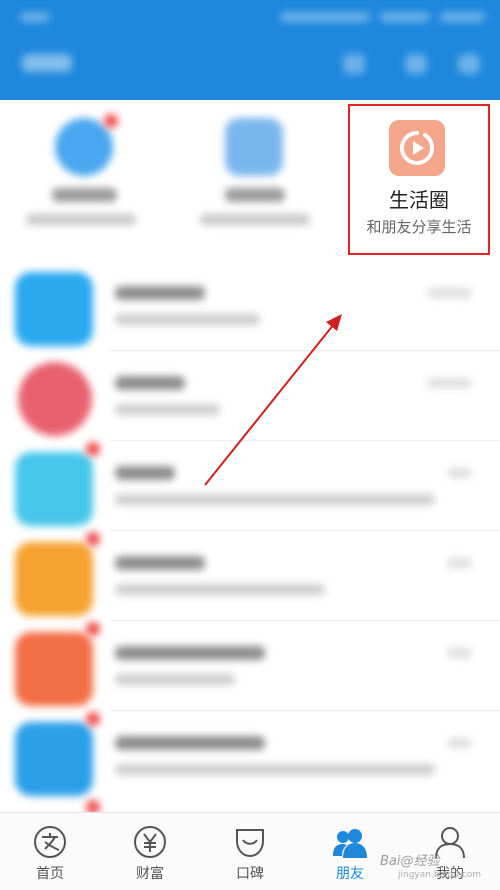 This screenshot has width=500, height=890. What do you see at coordinates (440, 875) in the screenshot?
I see `watermark-url: jingyan.baidu.com` at bounding box center [440, 875].